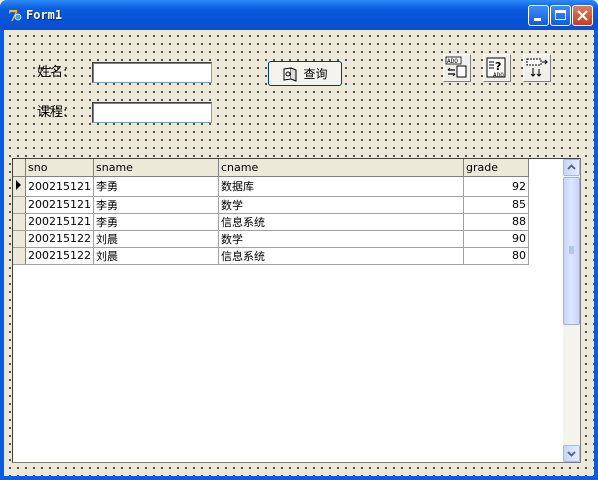 Image resolution: width=598 pixels, height=480 pixels. What do you see at coordinates (496, 256) in the screenshot?
I see `cell-grade: 80` at bounding box center [496, 256].